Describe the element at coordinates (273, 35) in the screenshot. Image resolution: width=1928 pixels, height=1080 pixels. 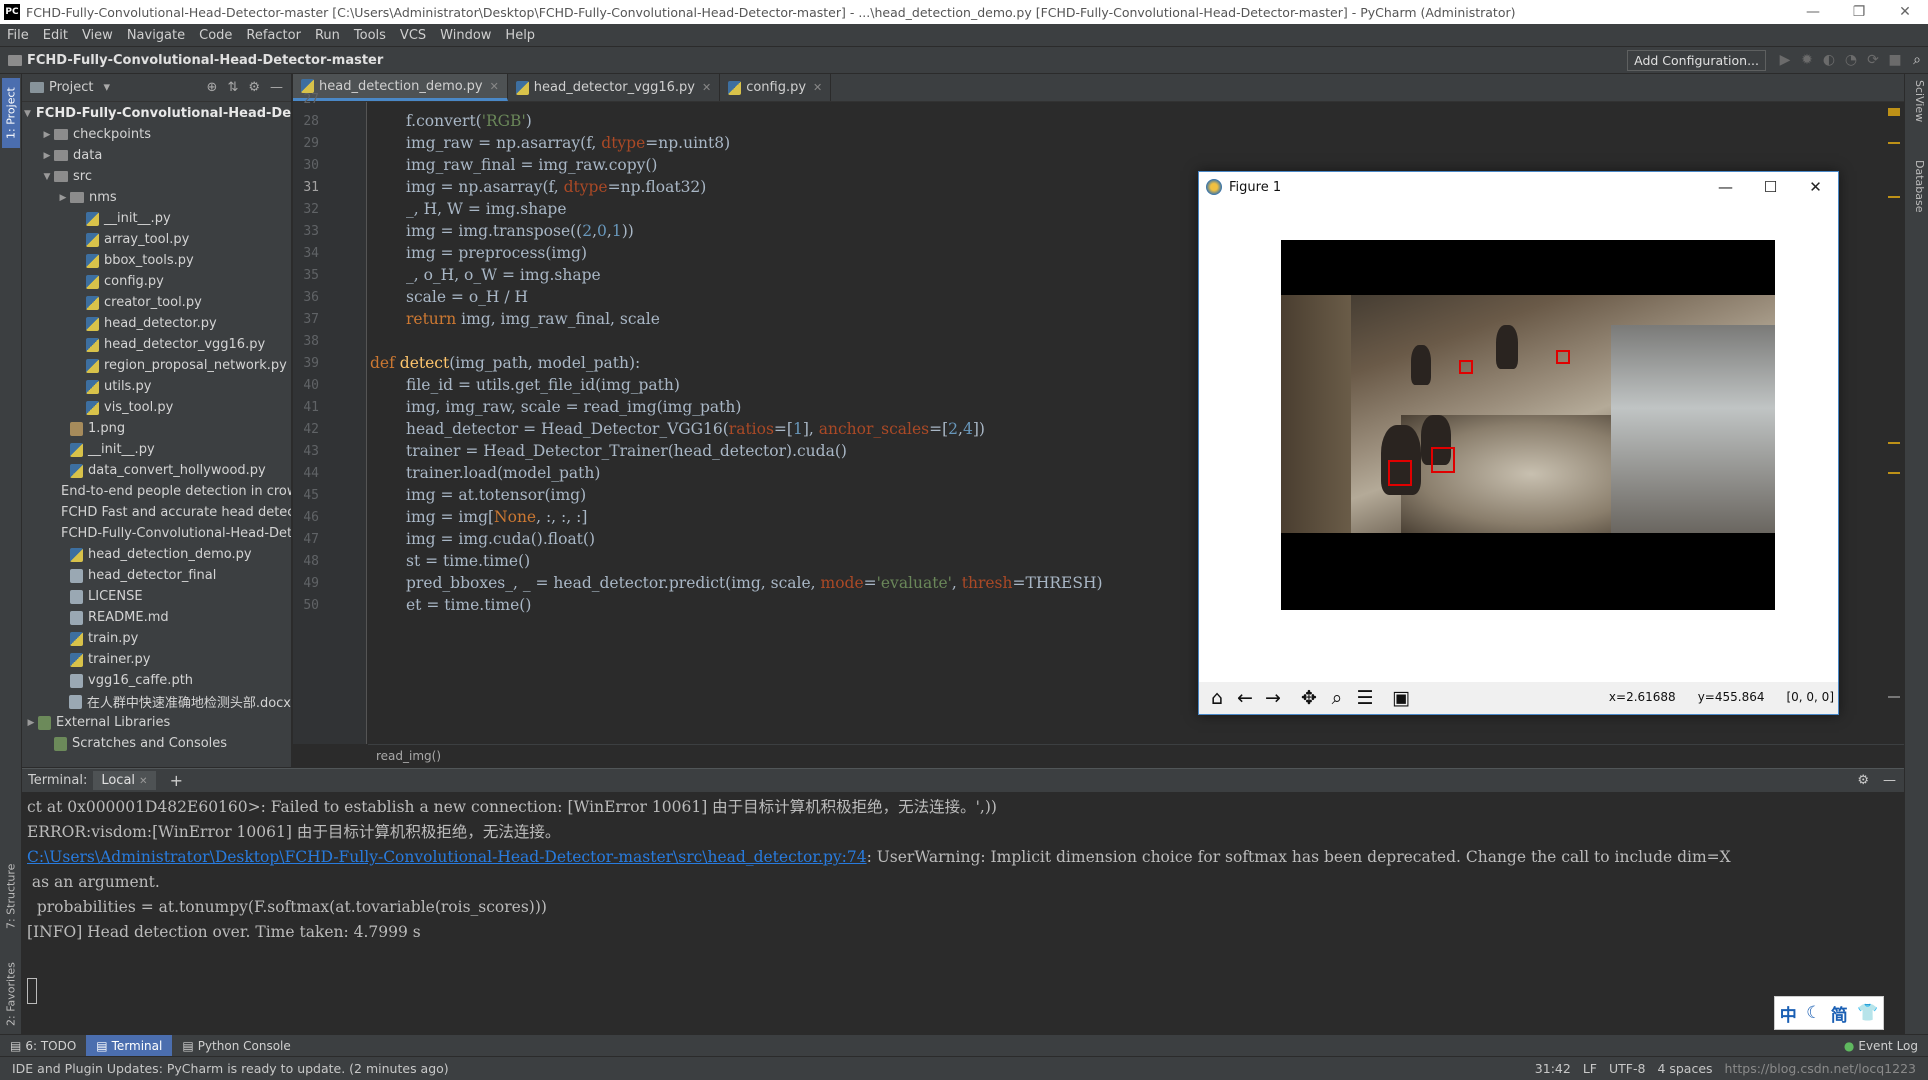
I see `menu-item-refactor: Refactor` at that location.